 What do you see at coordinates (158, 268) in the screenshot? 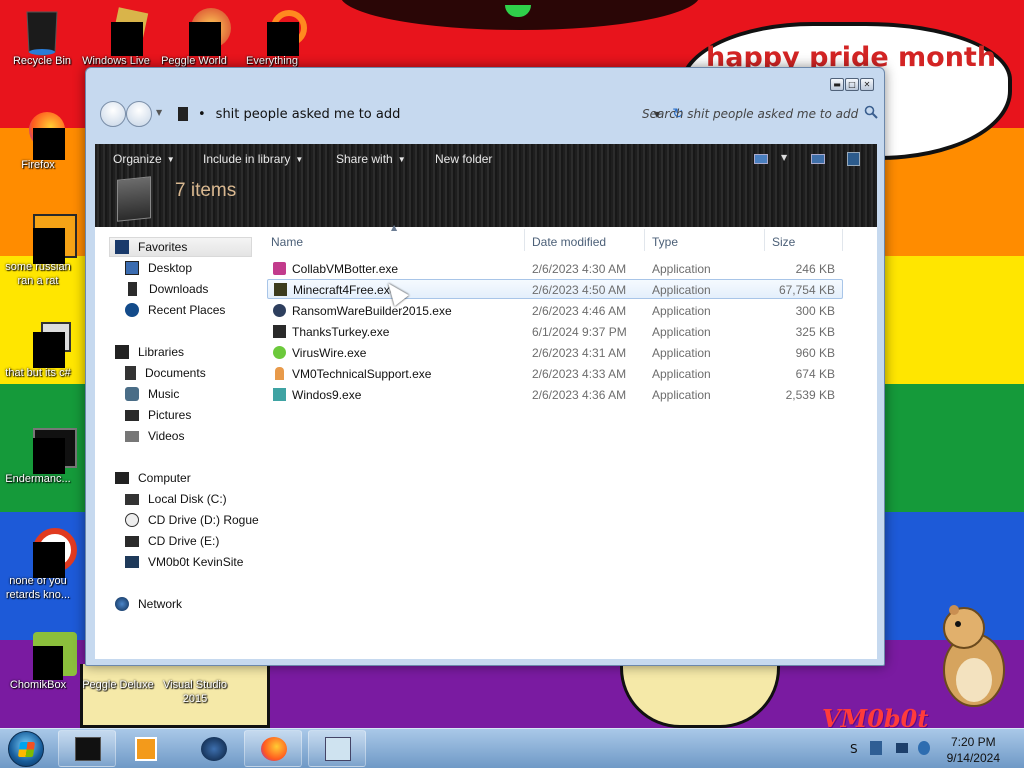
I see `nav-desktop: Desktop` at bounding box center [158, 268].